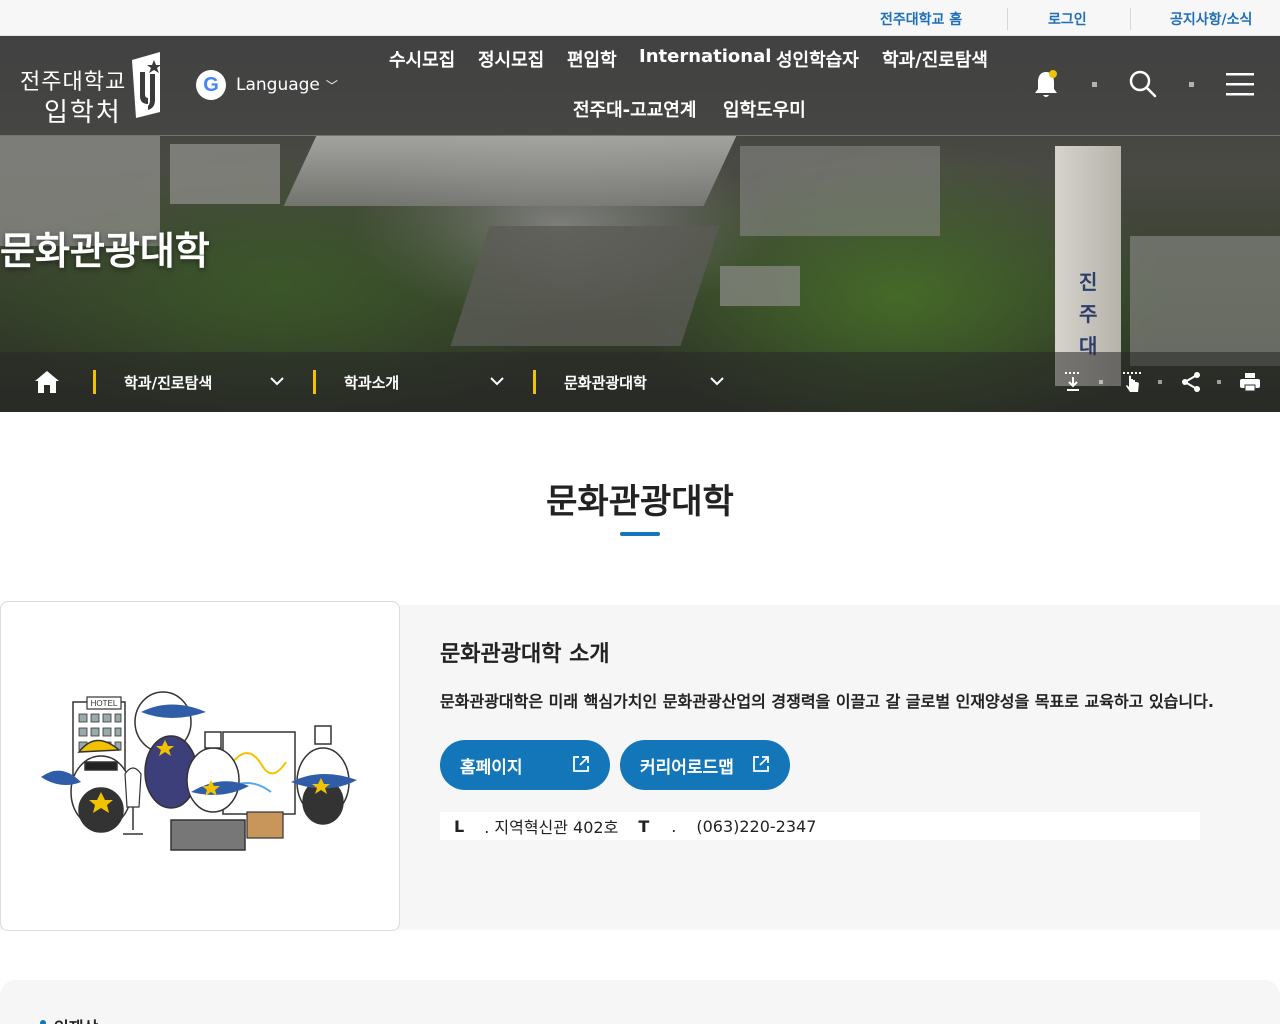 The height and width of the screenshot is (1024, 1280). Describe the element at coordinates (764, 109) in the screenshot. I see `menu-admission-helper: 입학도우미` at that location.